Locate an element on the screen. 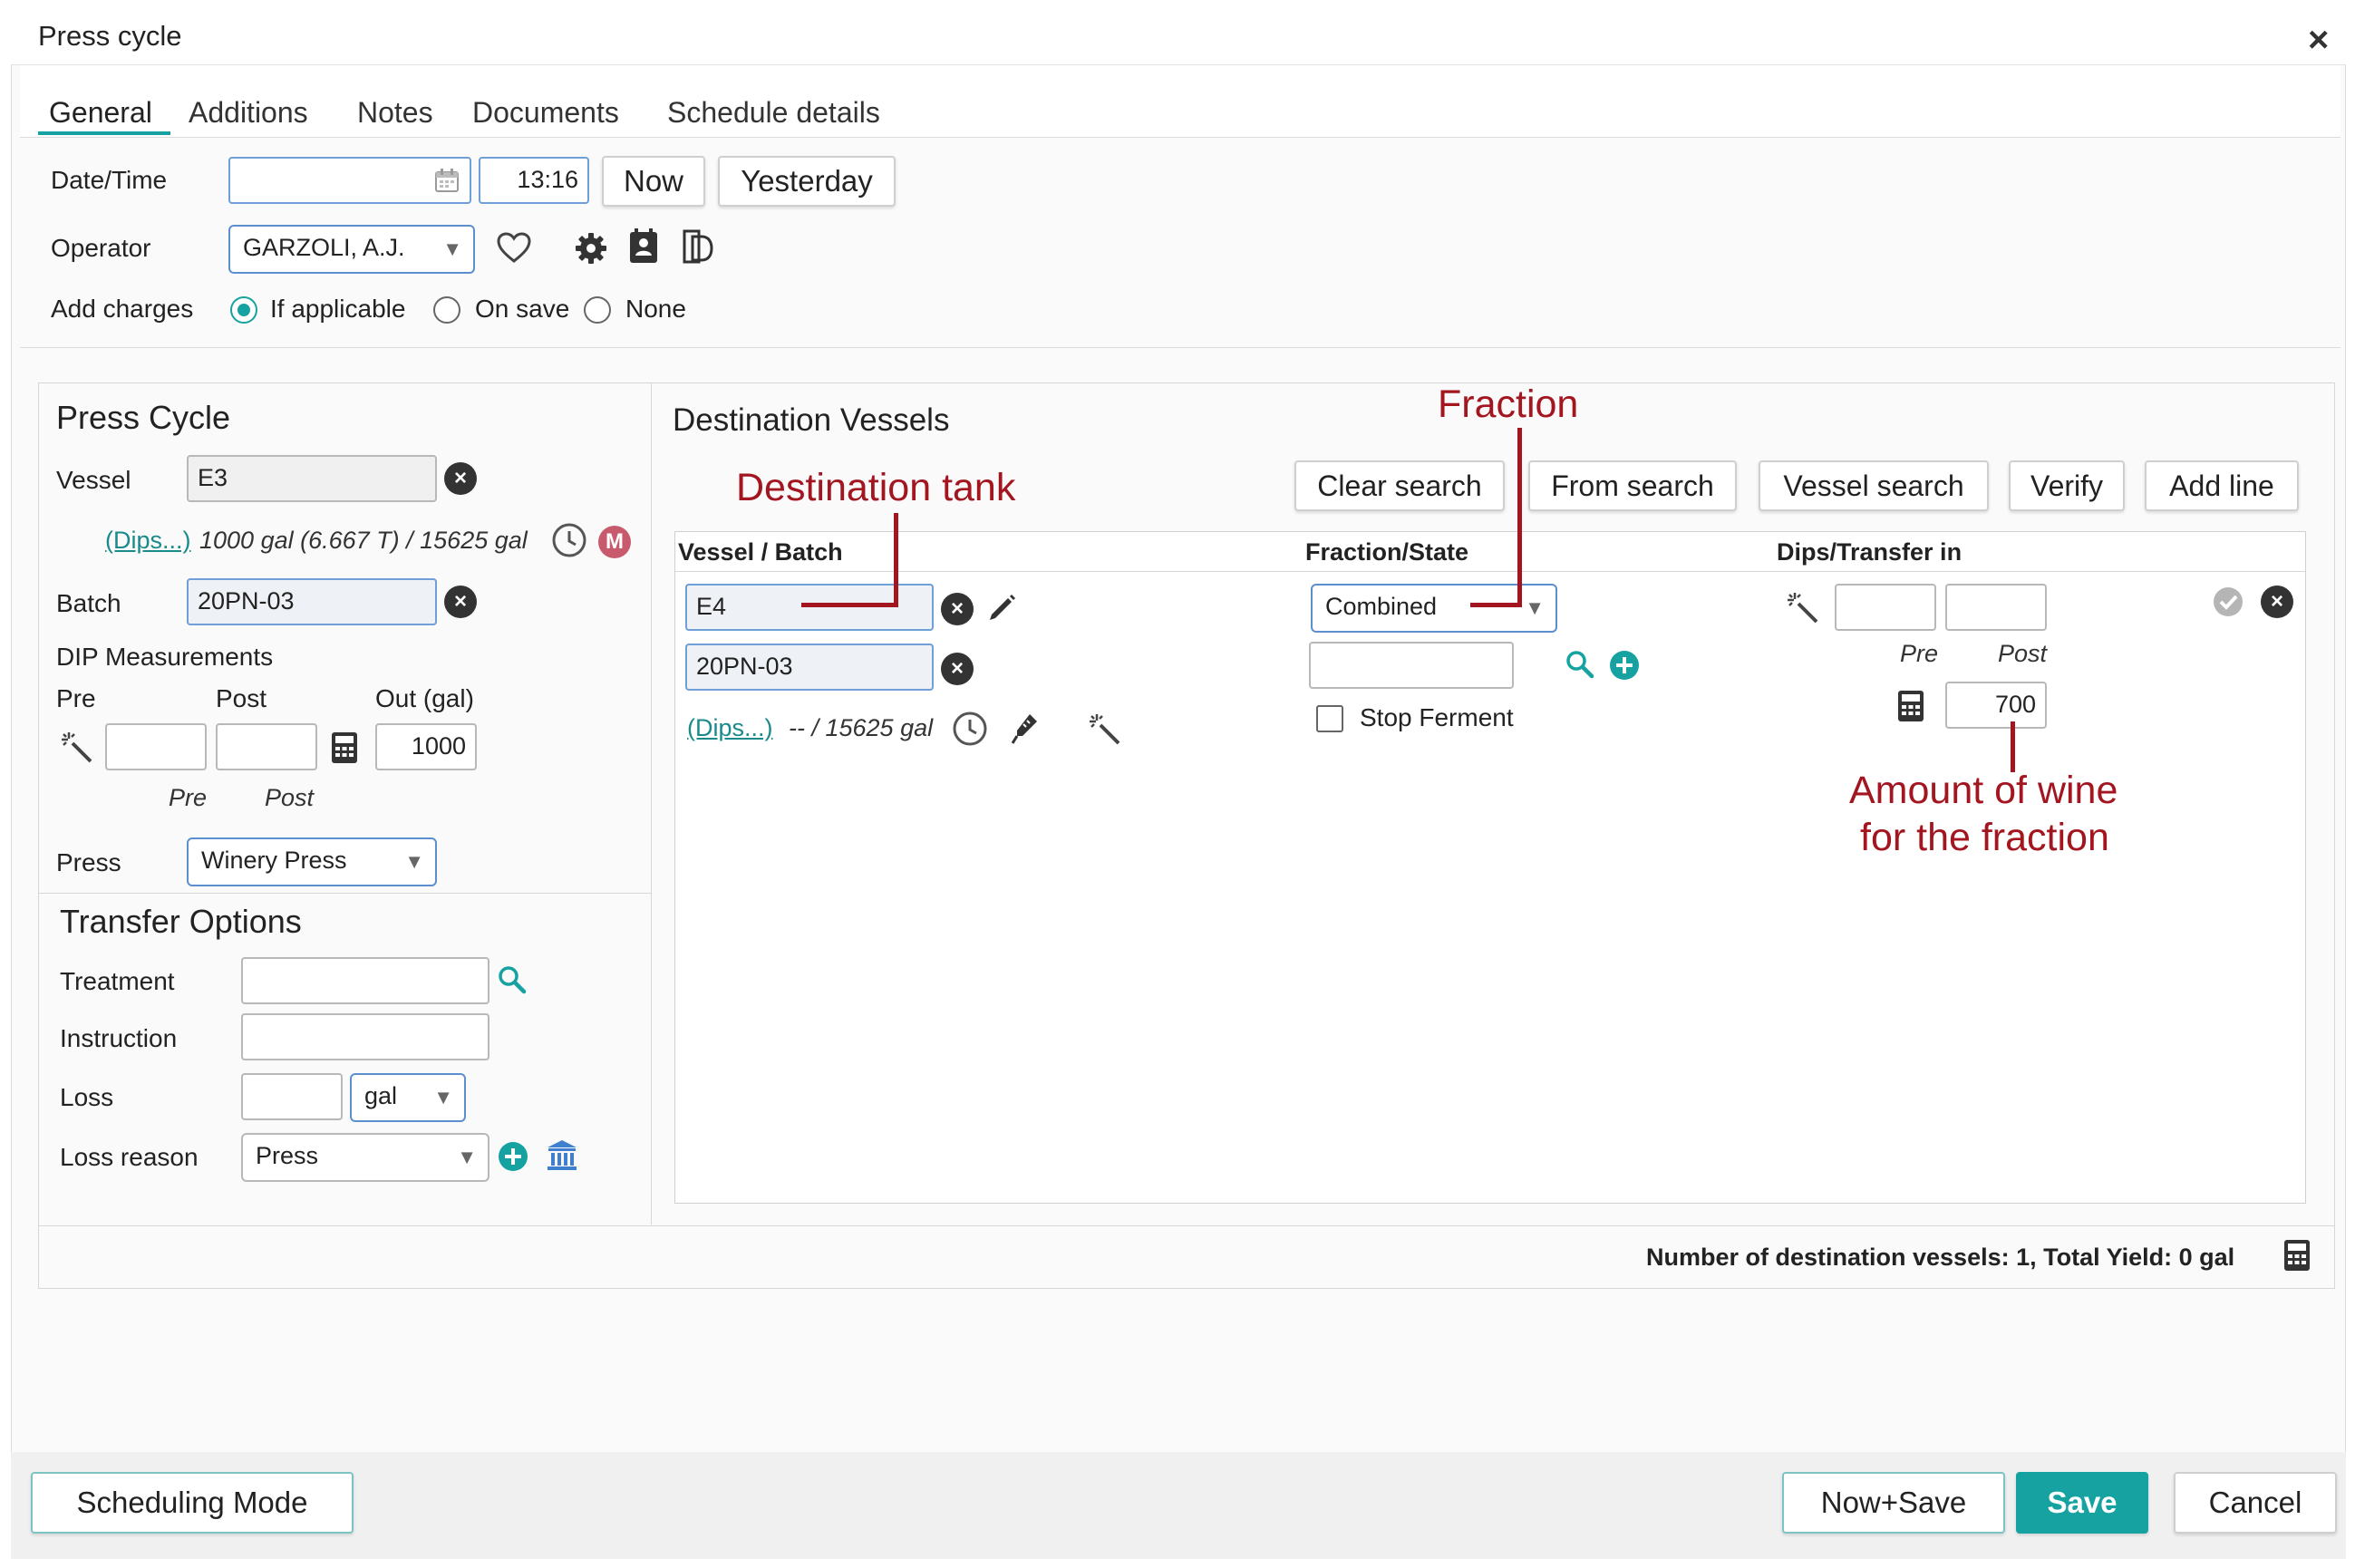 The height and width of the screenshot is (1568, 2355). radio-on-save-label: On save is located at coordinates (522, 309).